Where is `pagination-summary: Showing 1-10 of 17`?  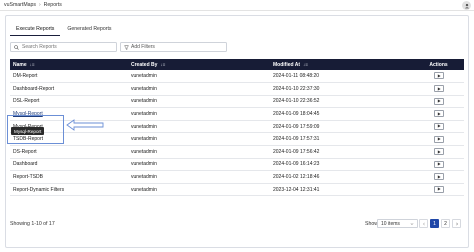 pagination-summary: Showing 1-10 of 17 is located at coordinates (32, 224).